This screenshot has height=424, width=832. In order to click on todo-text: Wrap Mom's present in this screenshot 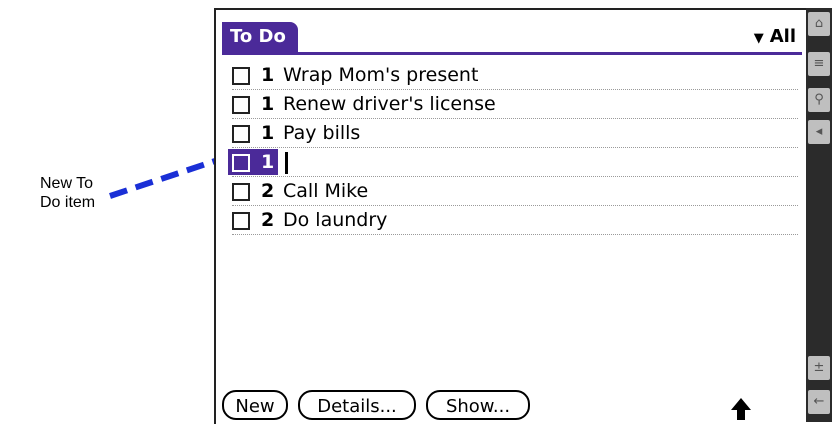, I will do `click(380, 75)`.